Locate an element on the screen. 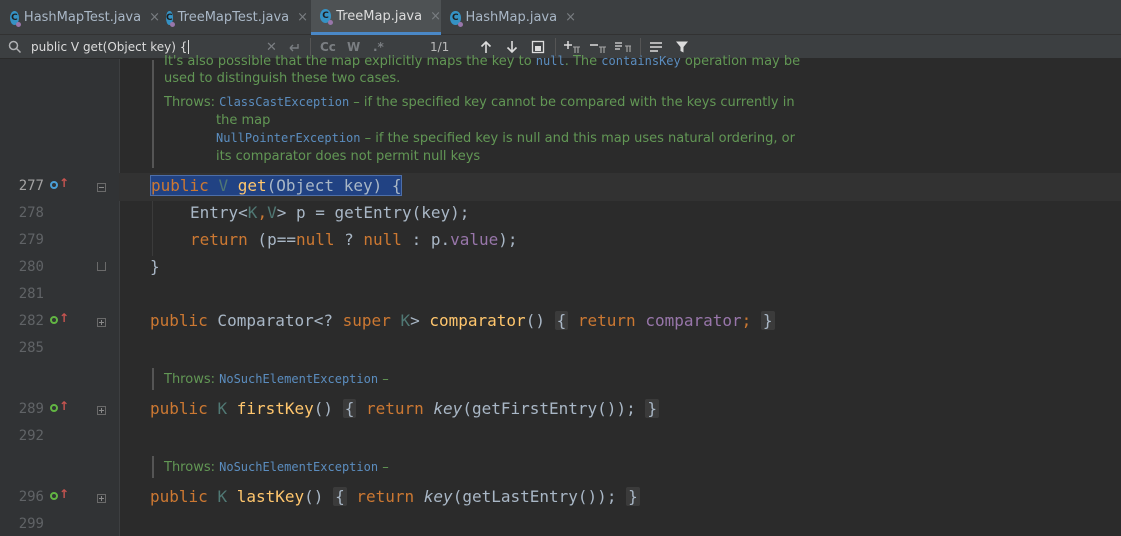 Image resolution: width=1121 pixels, height=536 pixels. line-number: 285 is located at coordinates (31, 348).